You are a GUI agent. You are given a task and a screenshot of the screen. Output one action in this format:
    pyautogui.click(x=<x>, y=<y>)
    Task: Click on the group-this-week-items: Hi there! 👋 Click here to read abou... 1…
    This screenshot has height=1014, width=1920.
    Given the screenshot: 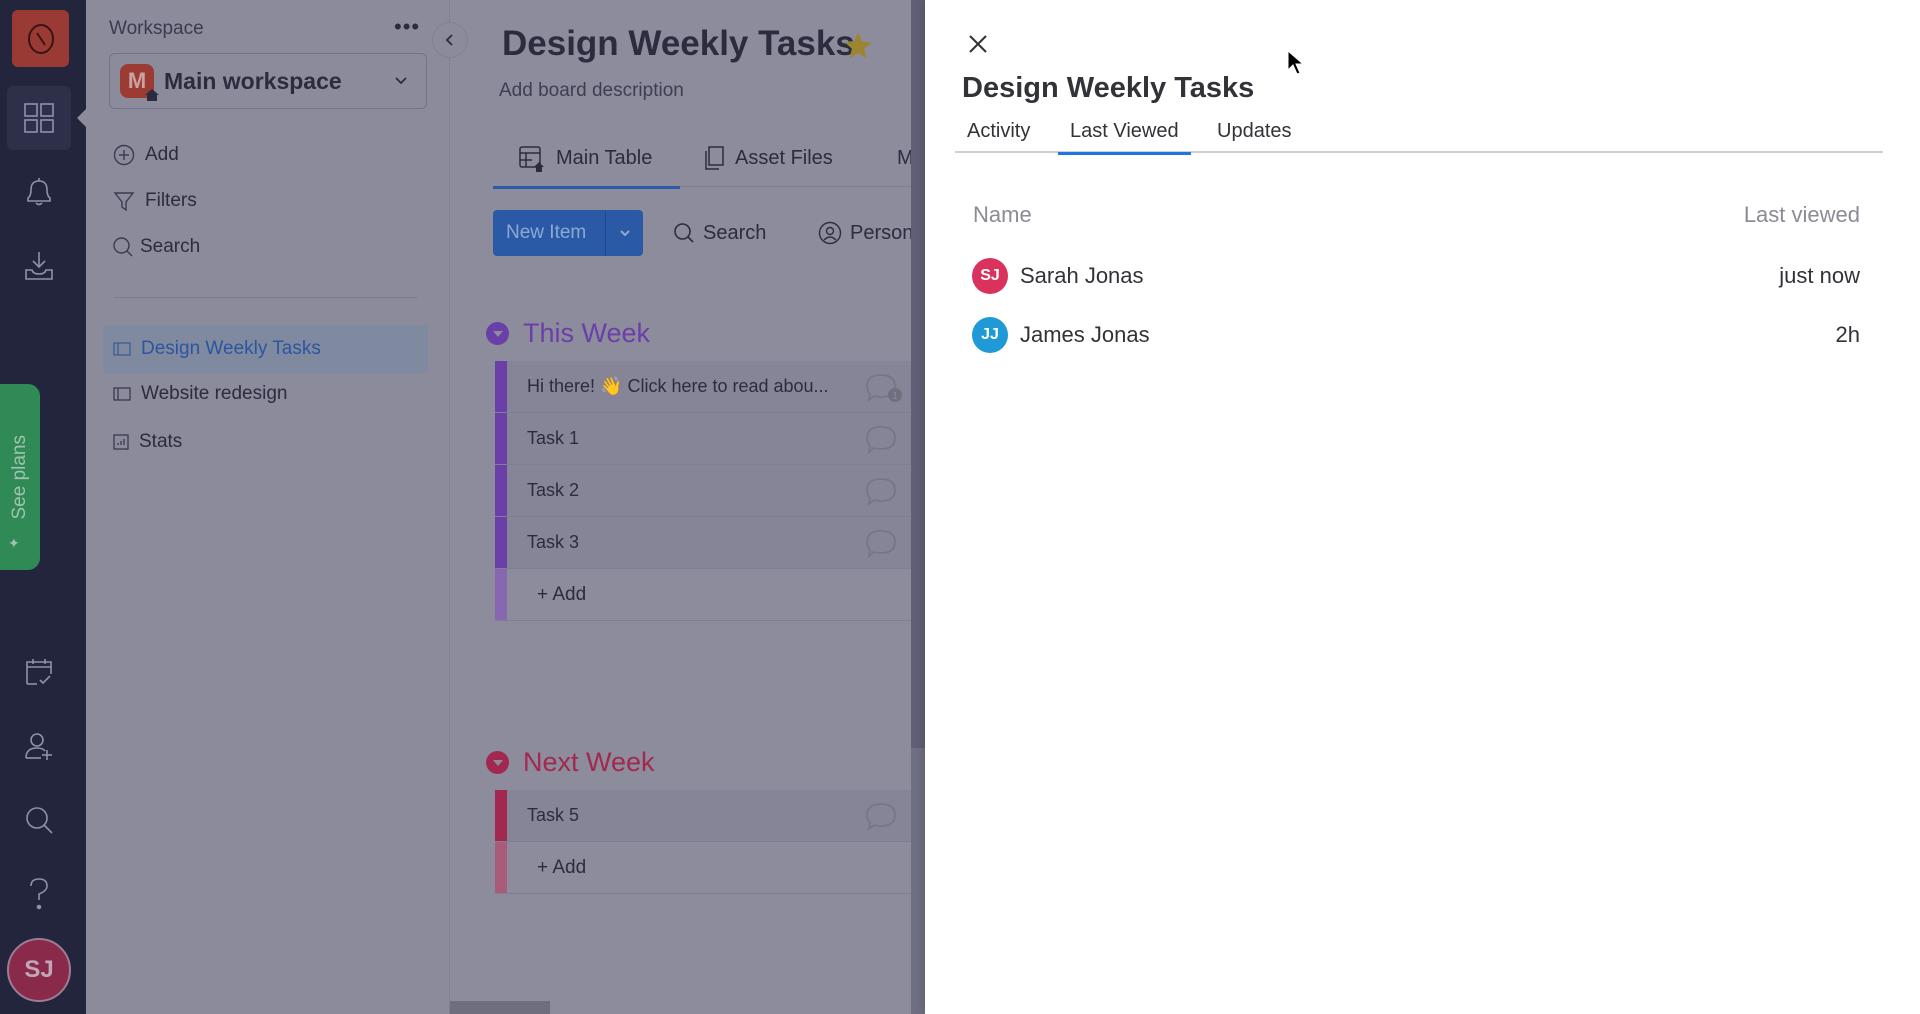 What is the action you would take?
    pyautogui.click(x=703, y=491)
    